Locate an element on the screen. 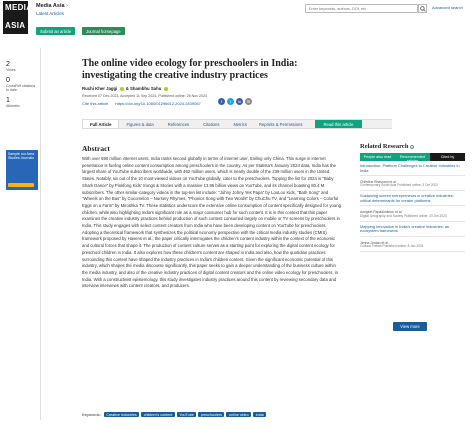  tab-full-article: Full Article is located at coordinates (101, 124).